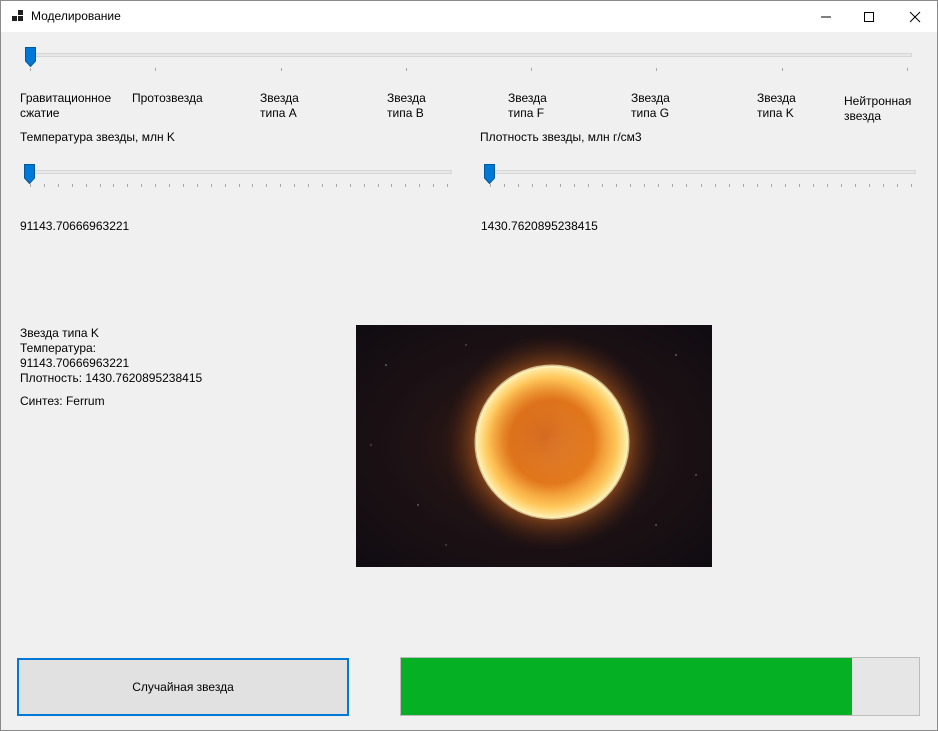 The height and width of the screenshot is (731, 938). What do you see at coordinates (30, 57) in the screenshot?
I see `evolution-slider-thumb` at bounding box center [30, 57].